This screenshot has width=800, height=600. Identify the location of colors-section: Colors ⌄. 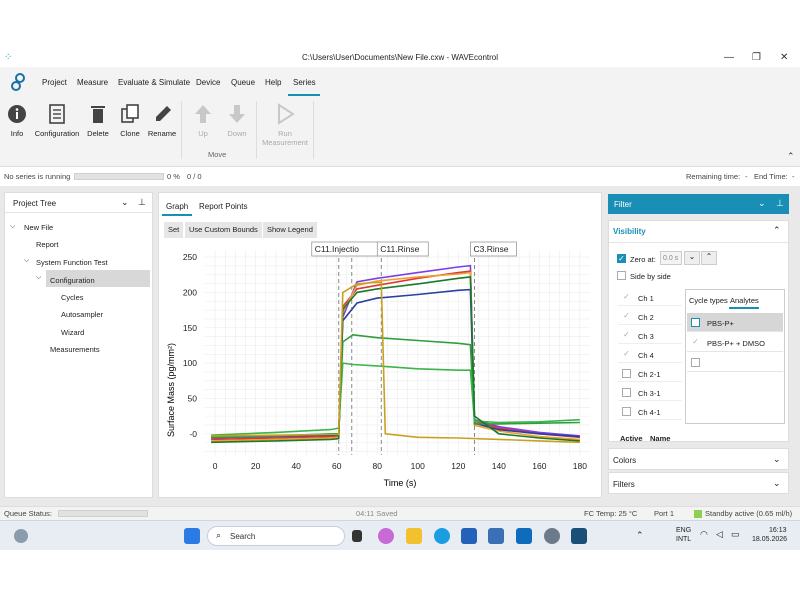
(698, 459).